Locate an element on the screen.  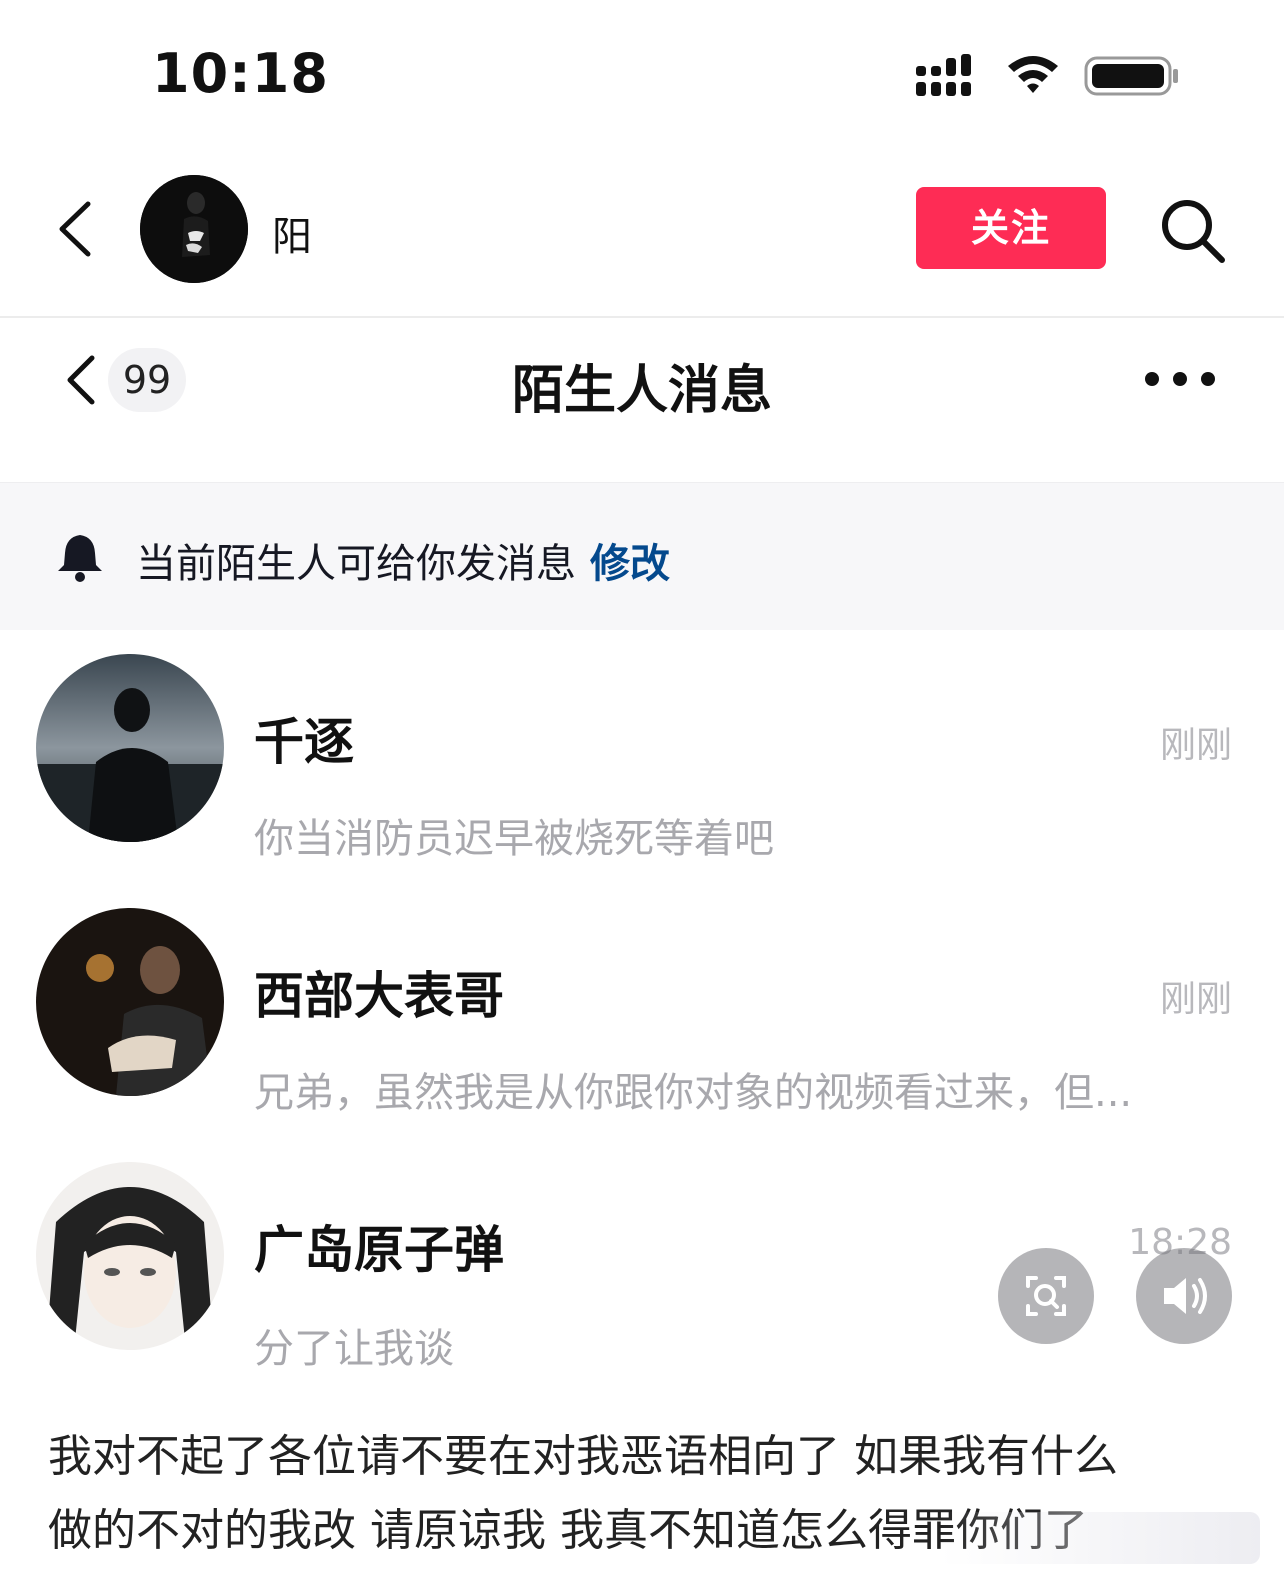
back-icon is located at coordinates (76, 229).